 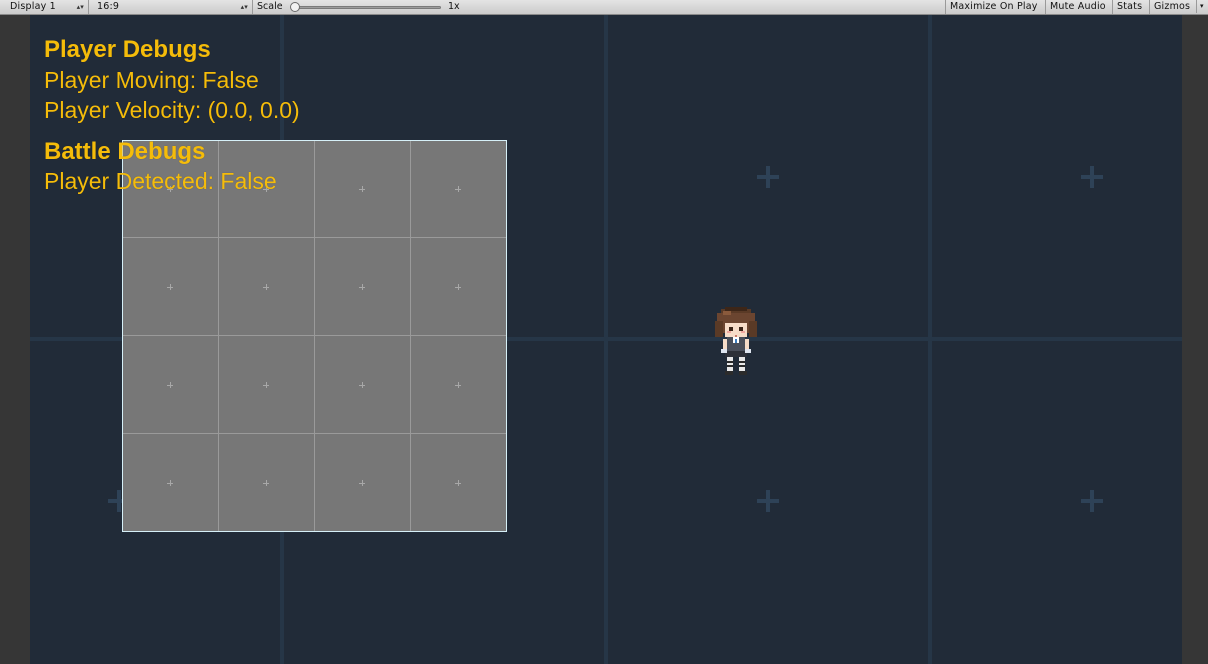 I want to click on stats-label: Stats, so click(x=1130, y=6).